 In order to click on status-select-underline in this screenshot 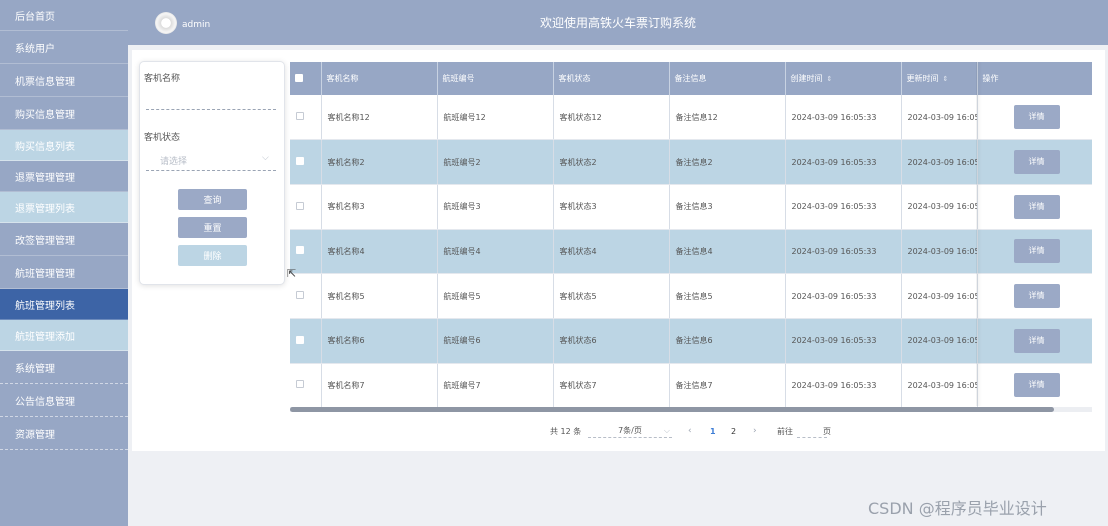, I will do `click(211, 170)`.